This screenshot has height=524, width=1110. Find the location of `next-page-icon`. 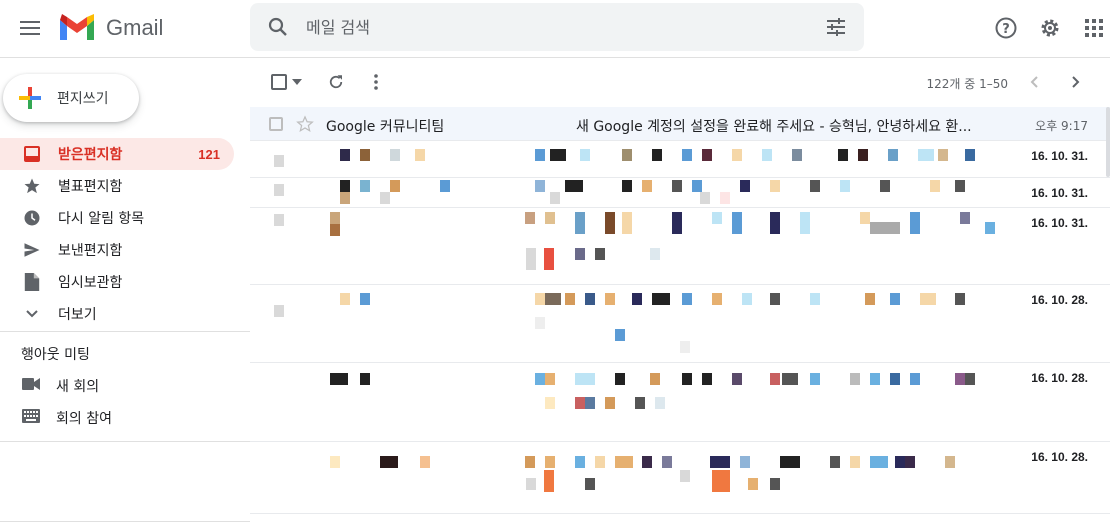

next-page-icon is located at coordinates (1076, 82).